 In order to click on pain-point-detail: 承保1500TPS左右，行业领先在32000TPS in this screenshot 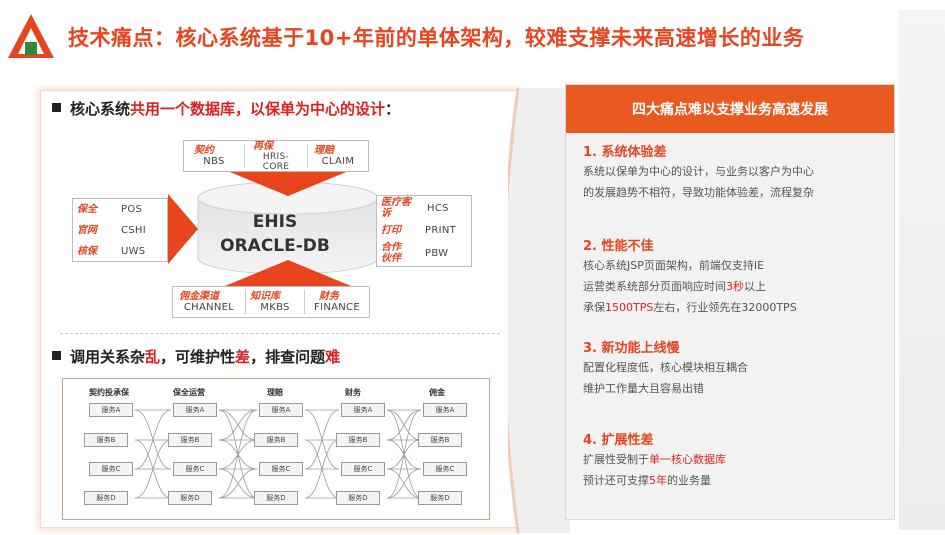, I will do `click(690, 307)`.